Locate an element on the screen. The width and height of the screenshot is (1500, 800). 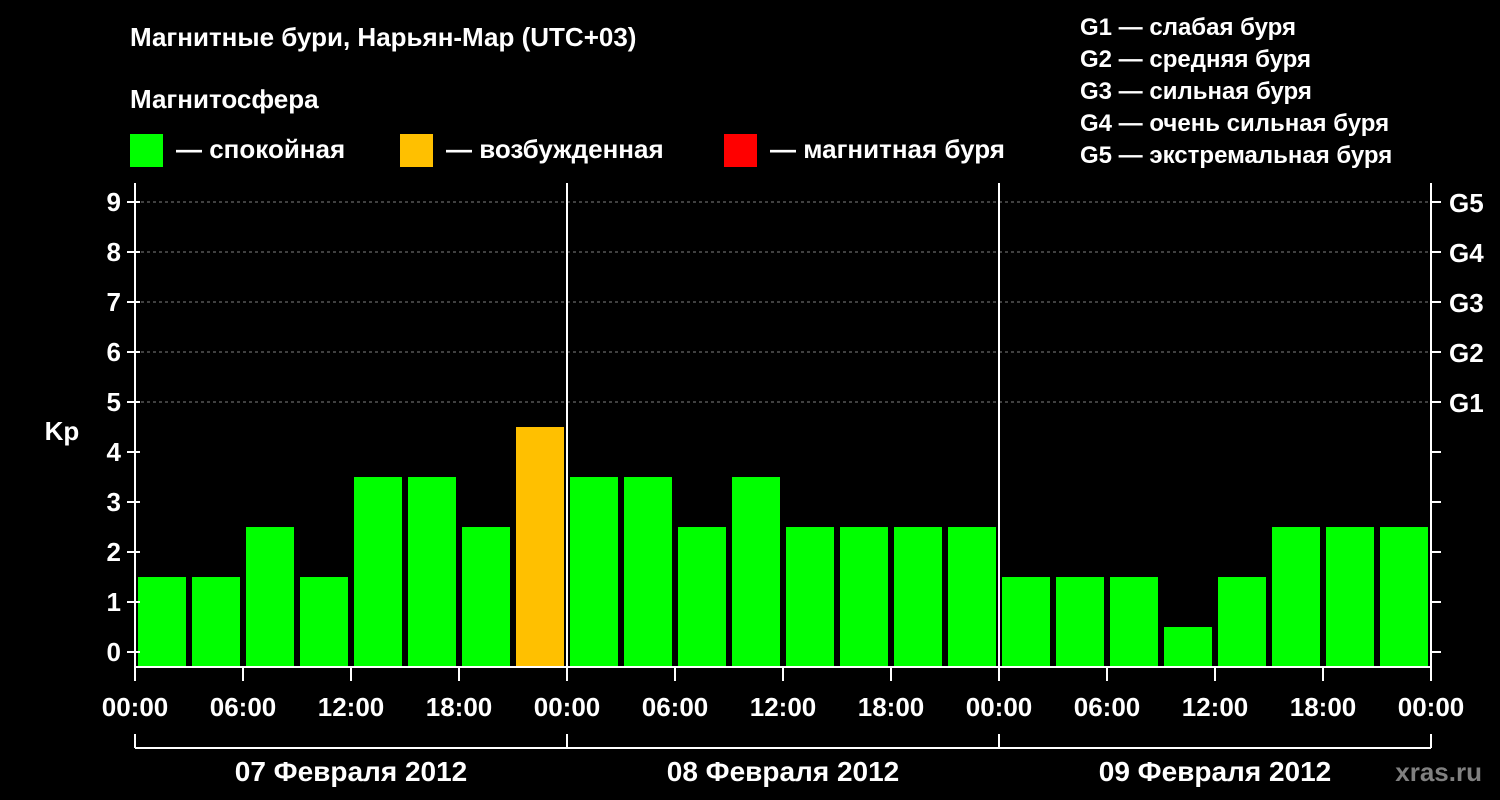
xtick-label-8: 00:00 is located at coordinates (999, 707).